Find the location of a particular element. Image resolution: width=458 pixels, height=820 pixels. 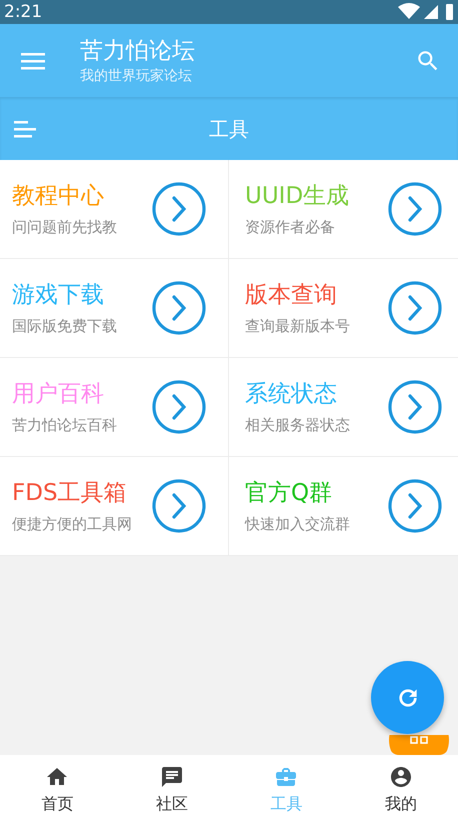

tool-card: FDS工具箱 便捷方便的工具网 is located at coordinates (114, 506).